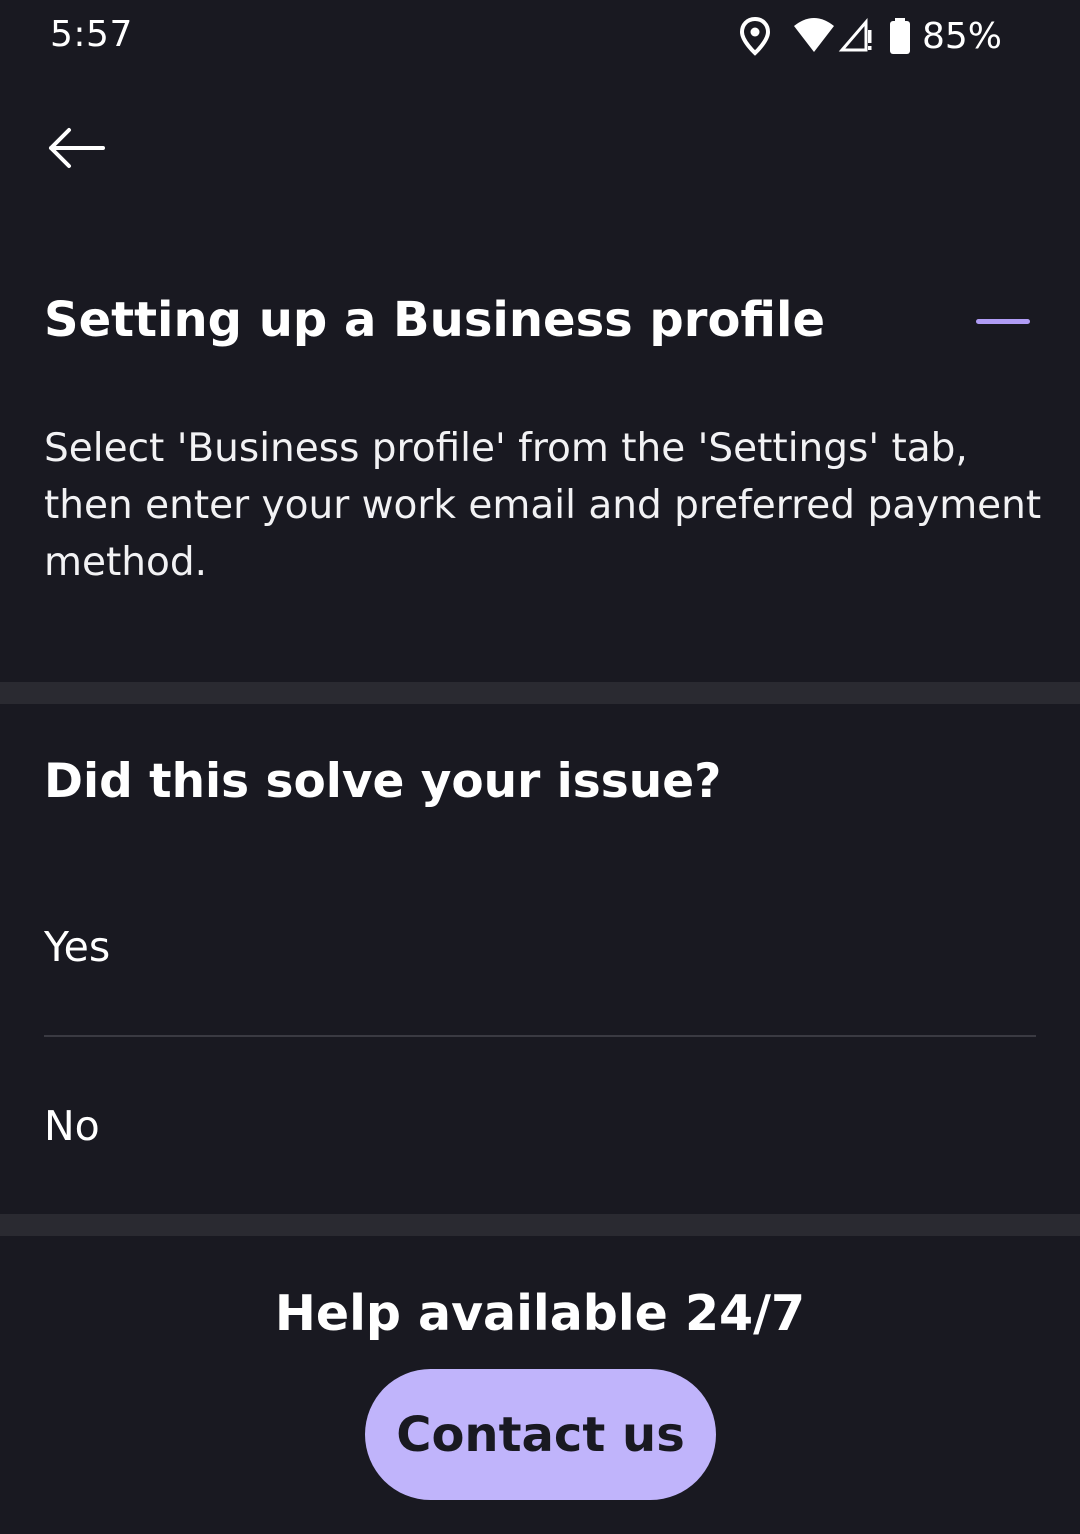 This screenshot has height=1534, width=1080. I want to click on status-icons: 85%, so click(870, 36).